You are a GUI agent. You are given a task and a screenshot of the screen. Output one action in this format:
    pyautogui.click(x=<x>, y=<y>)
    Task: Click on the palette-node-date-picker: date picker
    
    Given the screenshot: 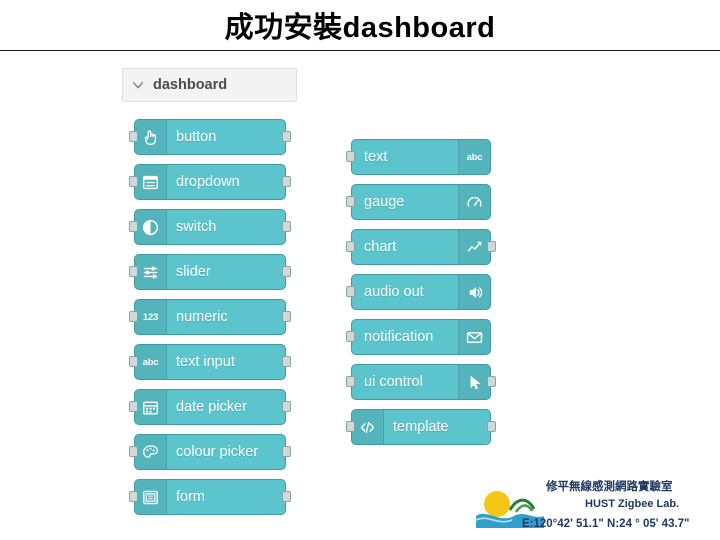 What is the action you would take?
    pyautogui.click(x=210, y=407)
    